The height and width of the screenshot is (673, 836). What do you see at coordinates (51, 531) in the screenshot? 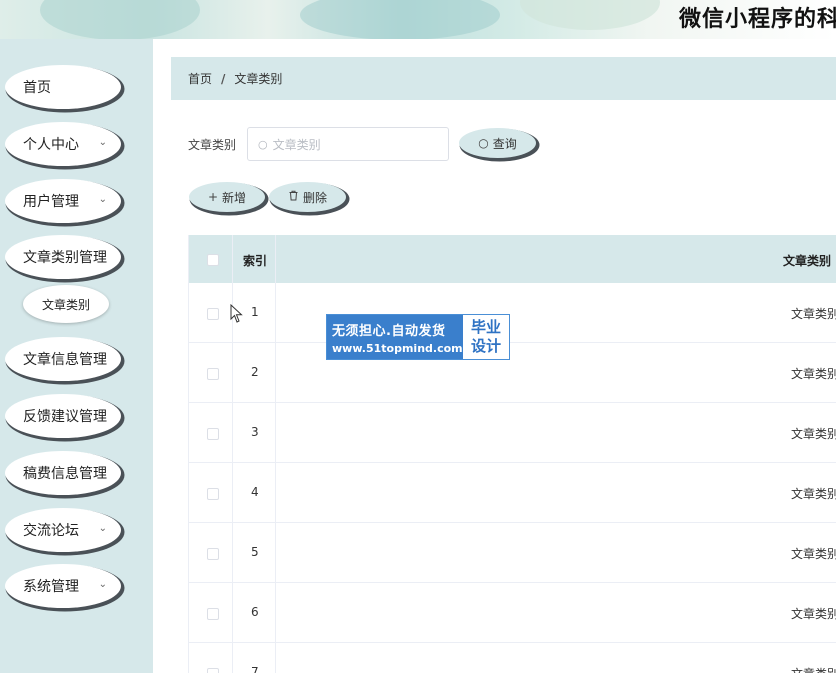
I see `sidebar-item-label: 交流论坛` at bounding box center [51, 531].